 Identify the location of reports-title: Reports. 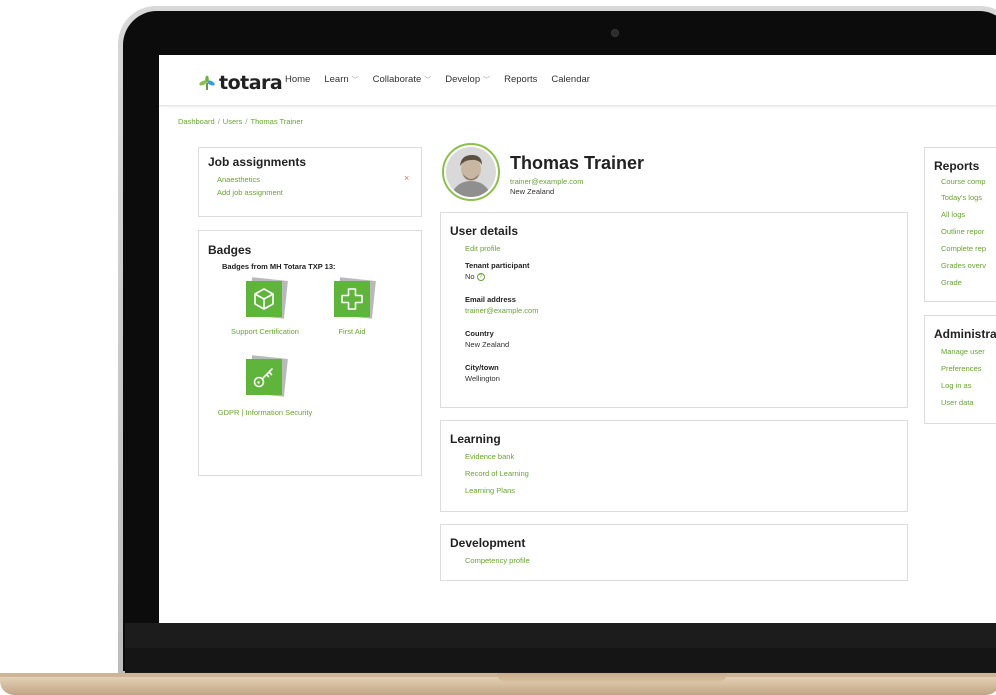
(957, 166).